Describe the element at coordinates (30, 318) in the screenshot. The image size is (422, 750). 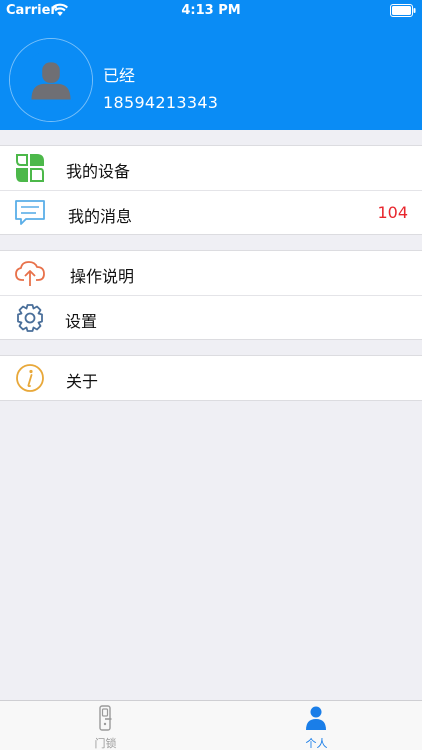
I see `gear-icon` at that location.